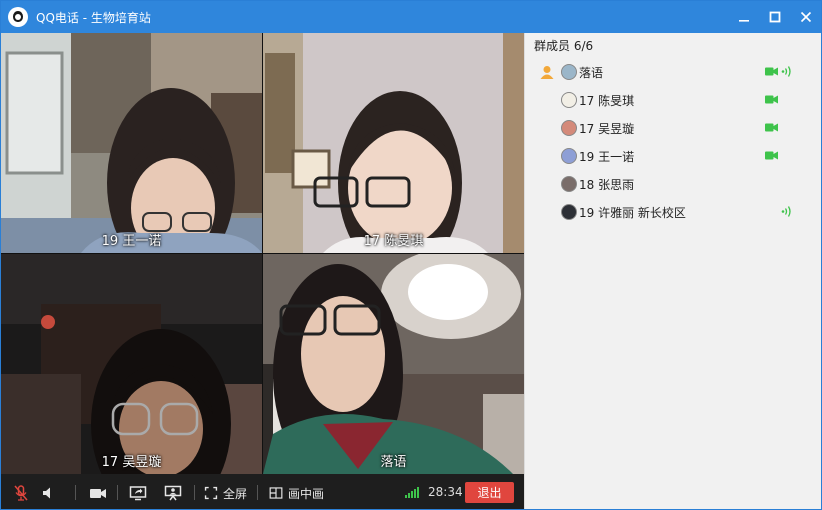  I want to click on window-controls, so click(774, 17).